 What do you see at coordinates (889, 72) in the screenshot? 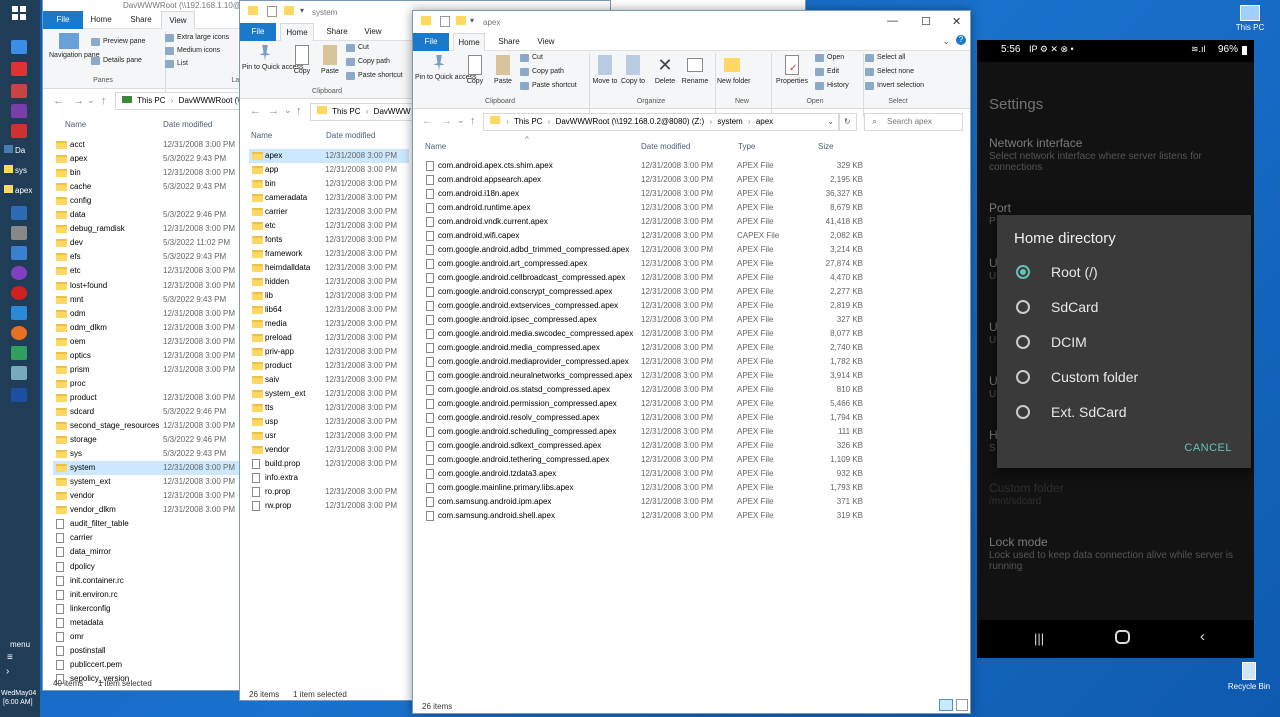
I see `select-none-button: Select none` at bounding box center [889, 72].